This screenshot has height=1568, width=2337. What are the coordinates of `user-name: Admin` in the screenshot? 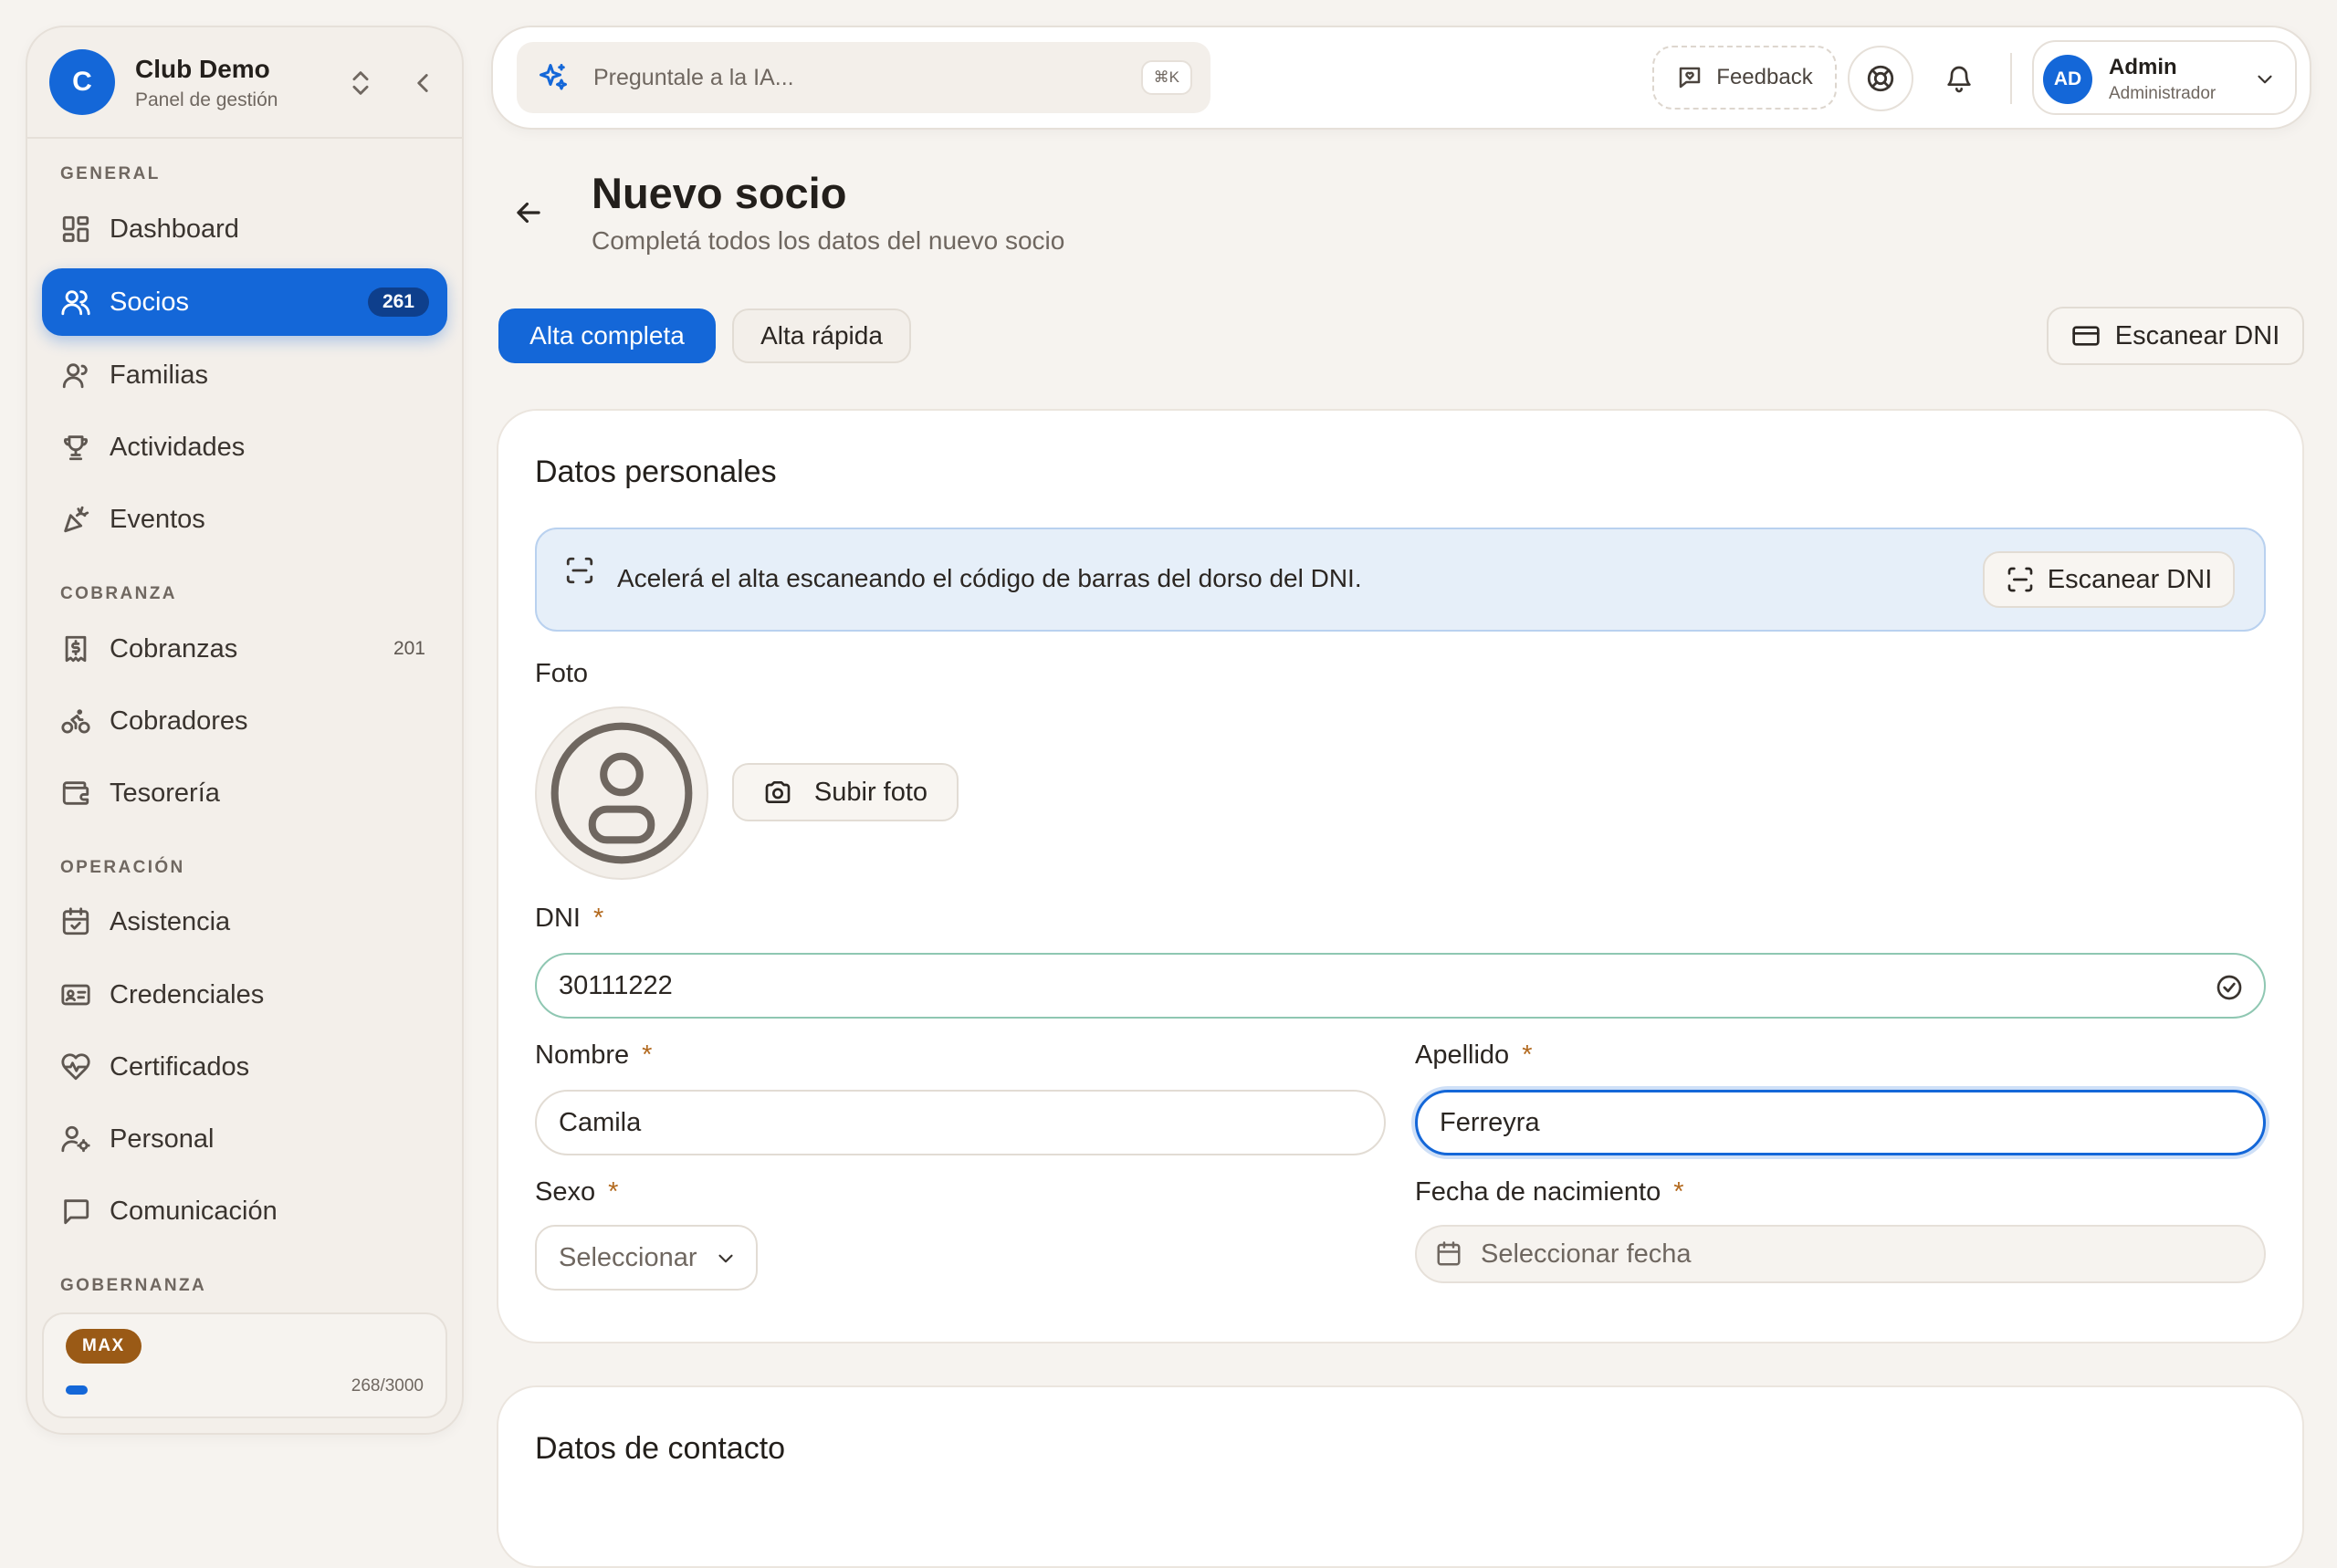 It's located at (2143, 67).